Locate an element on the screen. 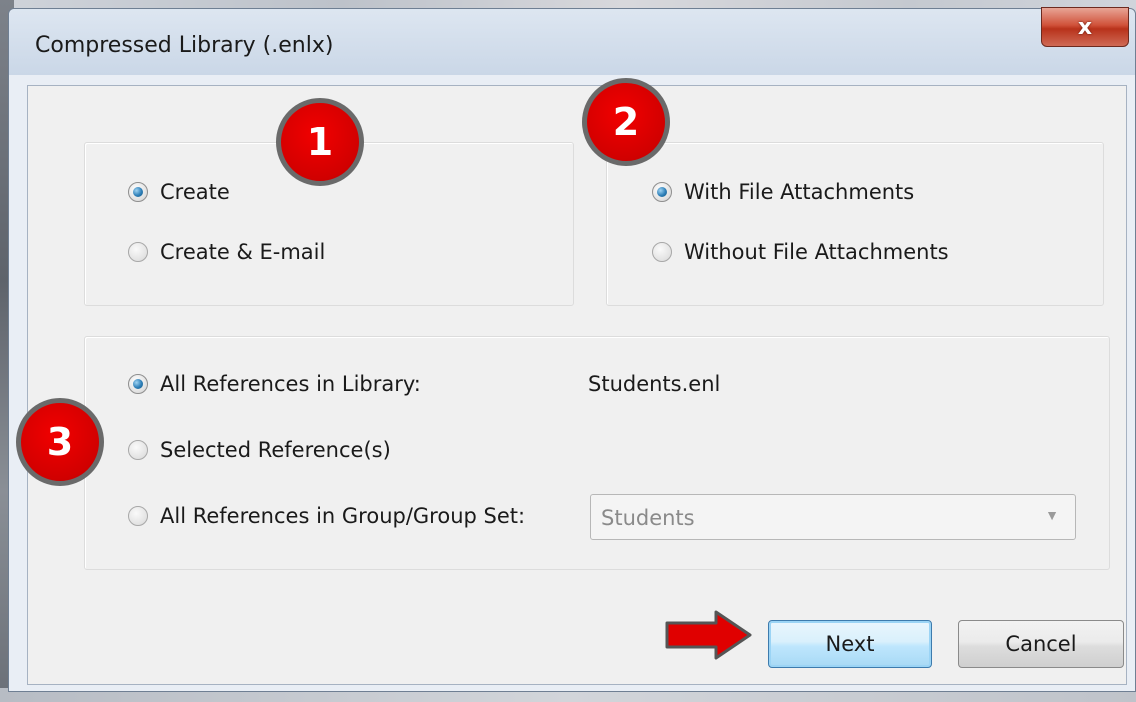 The height and width of the screenshot is (702, 1136). library-name: Students.enl is located at coordinates (654, 384).